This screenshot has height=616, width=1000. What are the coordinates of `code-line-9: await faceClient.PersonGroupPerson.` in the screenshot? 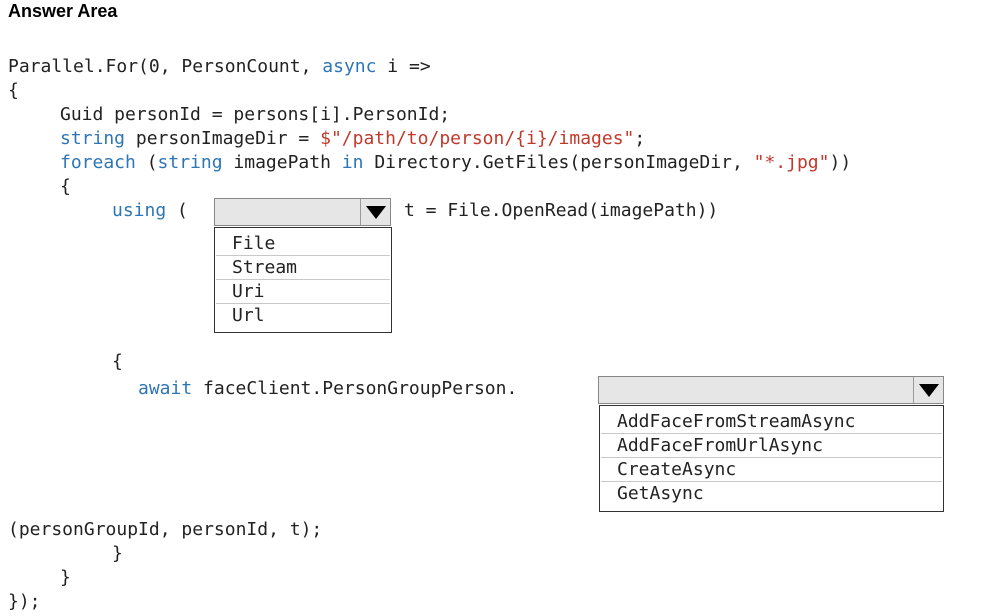 It's located at (327, 389).